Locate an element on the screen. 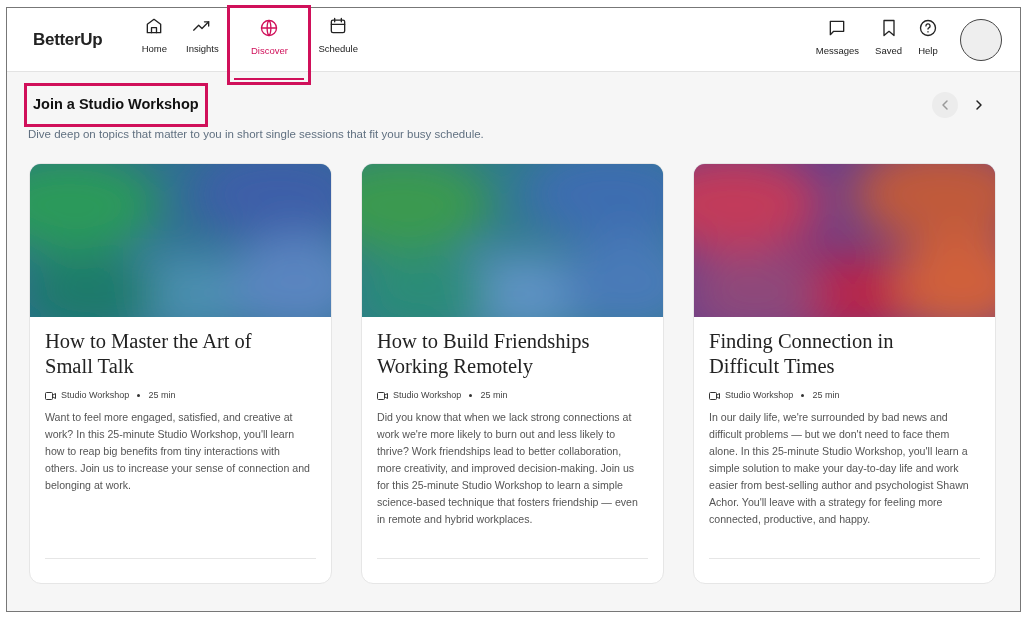 Image resolution: width=1028 pixels, height=617 pixels. nav-tab: Discover is located at coordinates (269, 45).